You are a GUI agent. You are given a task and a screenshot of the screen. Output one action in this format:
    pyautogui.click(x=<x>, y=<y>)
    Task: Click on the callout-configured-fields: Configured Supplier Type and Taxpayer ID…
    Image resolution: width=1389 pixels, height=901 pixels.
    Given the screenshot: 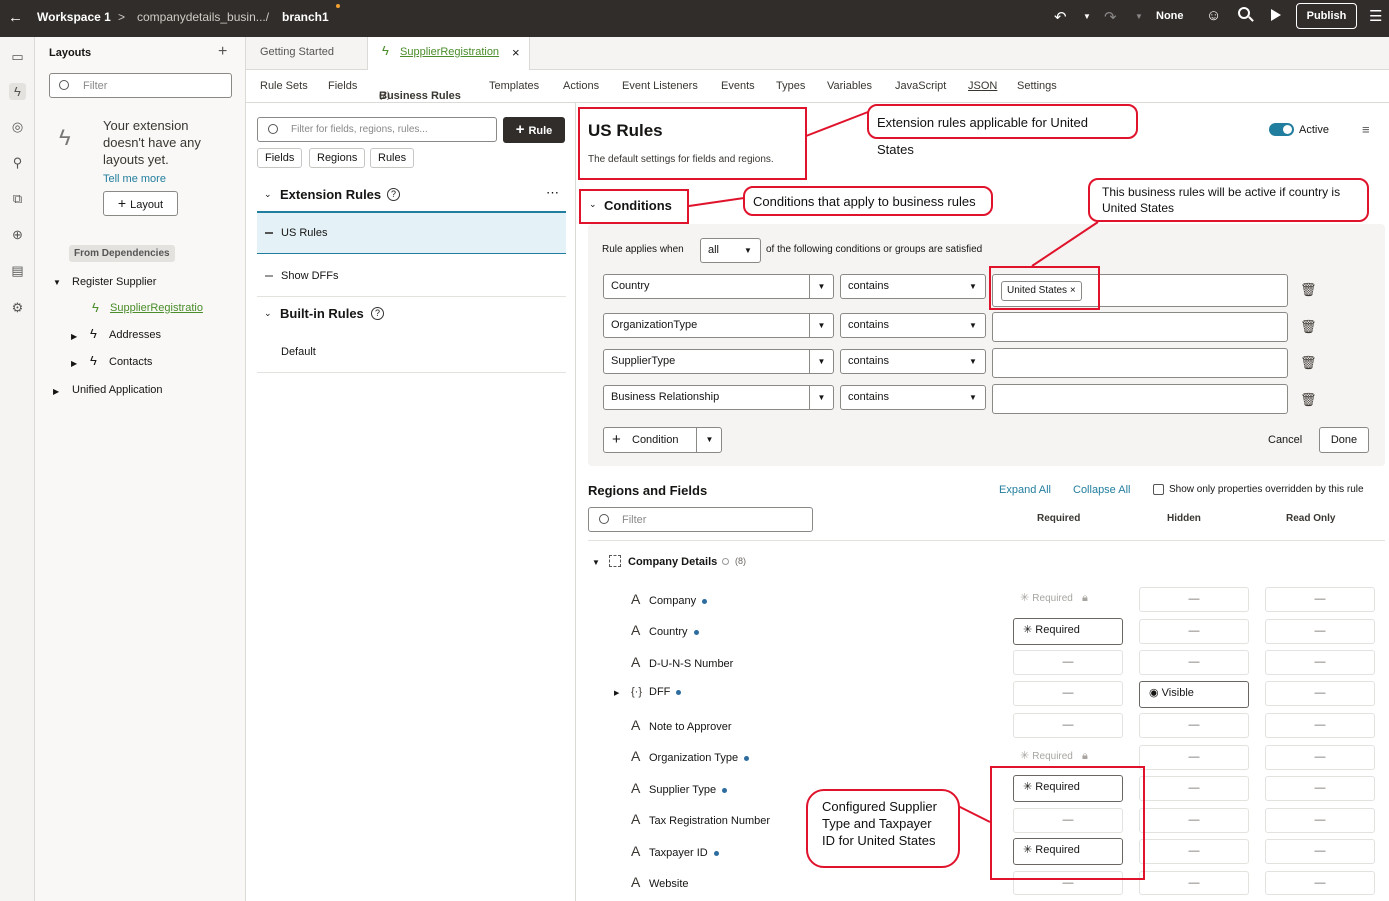 What is the action you would take?
    pyautogui.click(x=883, y=828)
    